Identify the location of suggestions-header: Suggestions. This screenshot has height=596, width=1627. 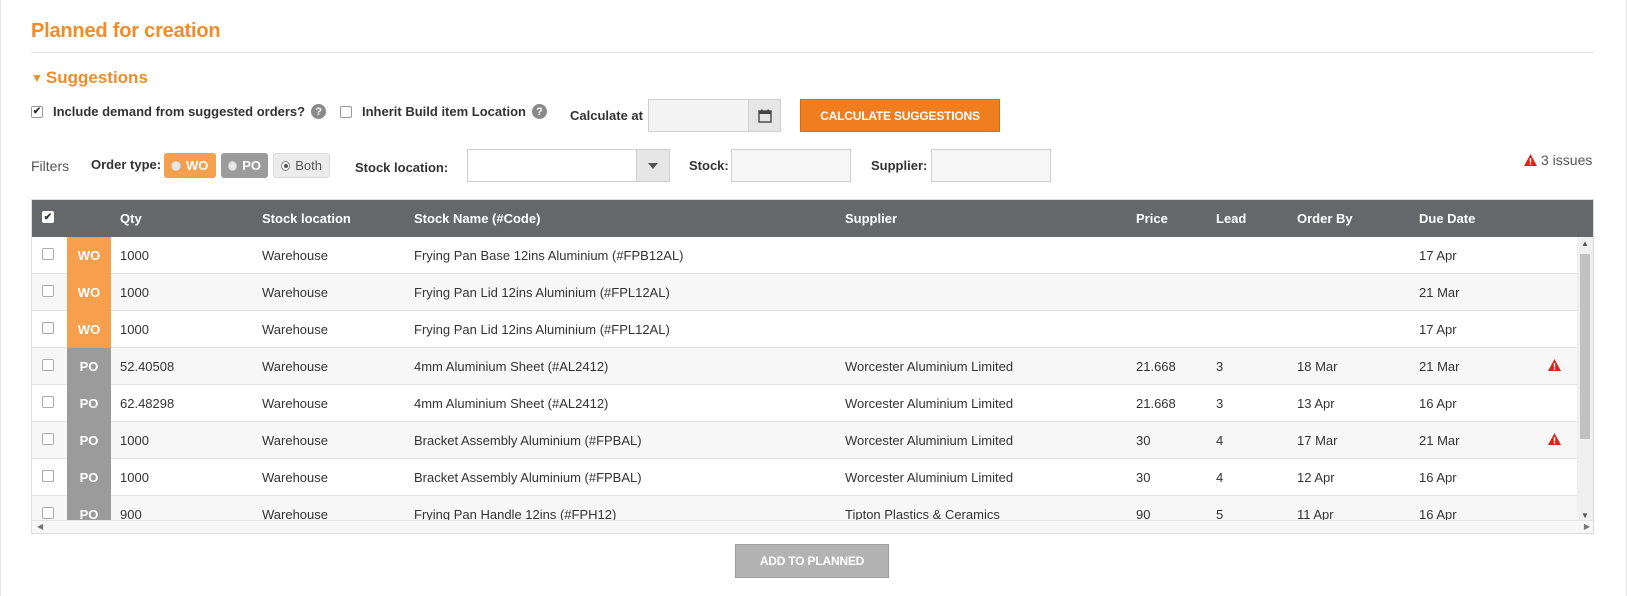
(96, 77).